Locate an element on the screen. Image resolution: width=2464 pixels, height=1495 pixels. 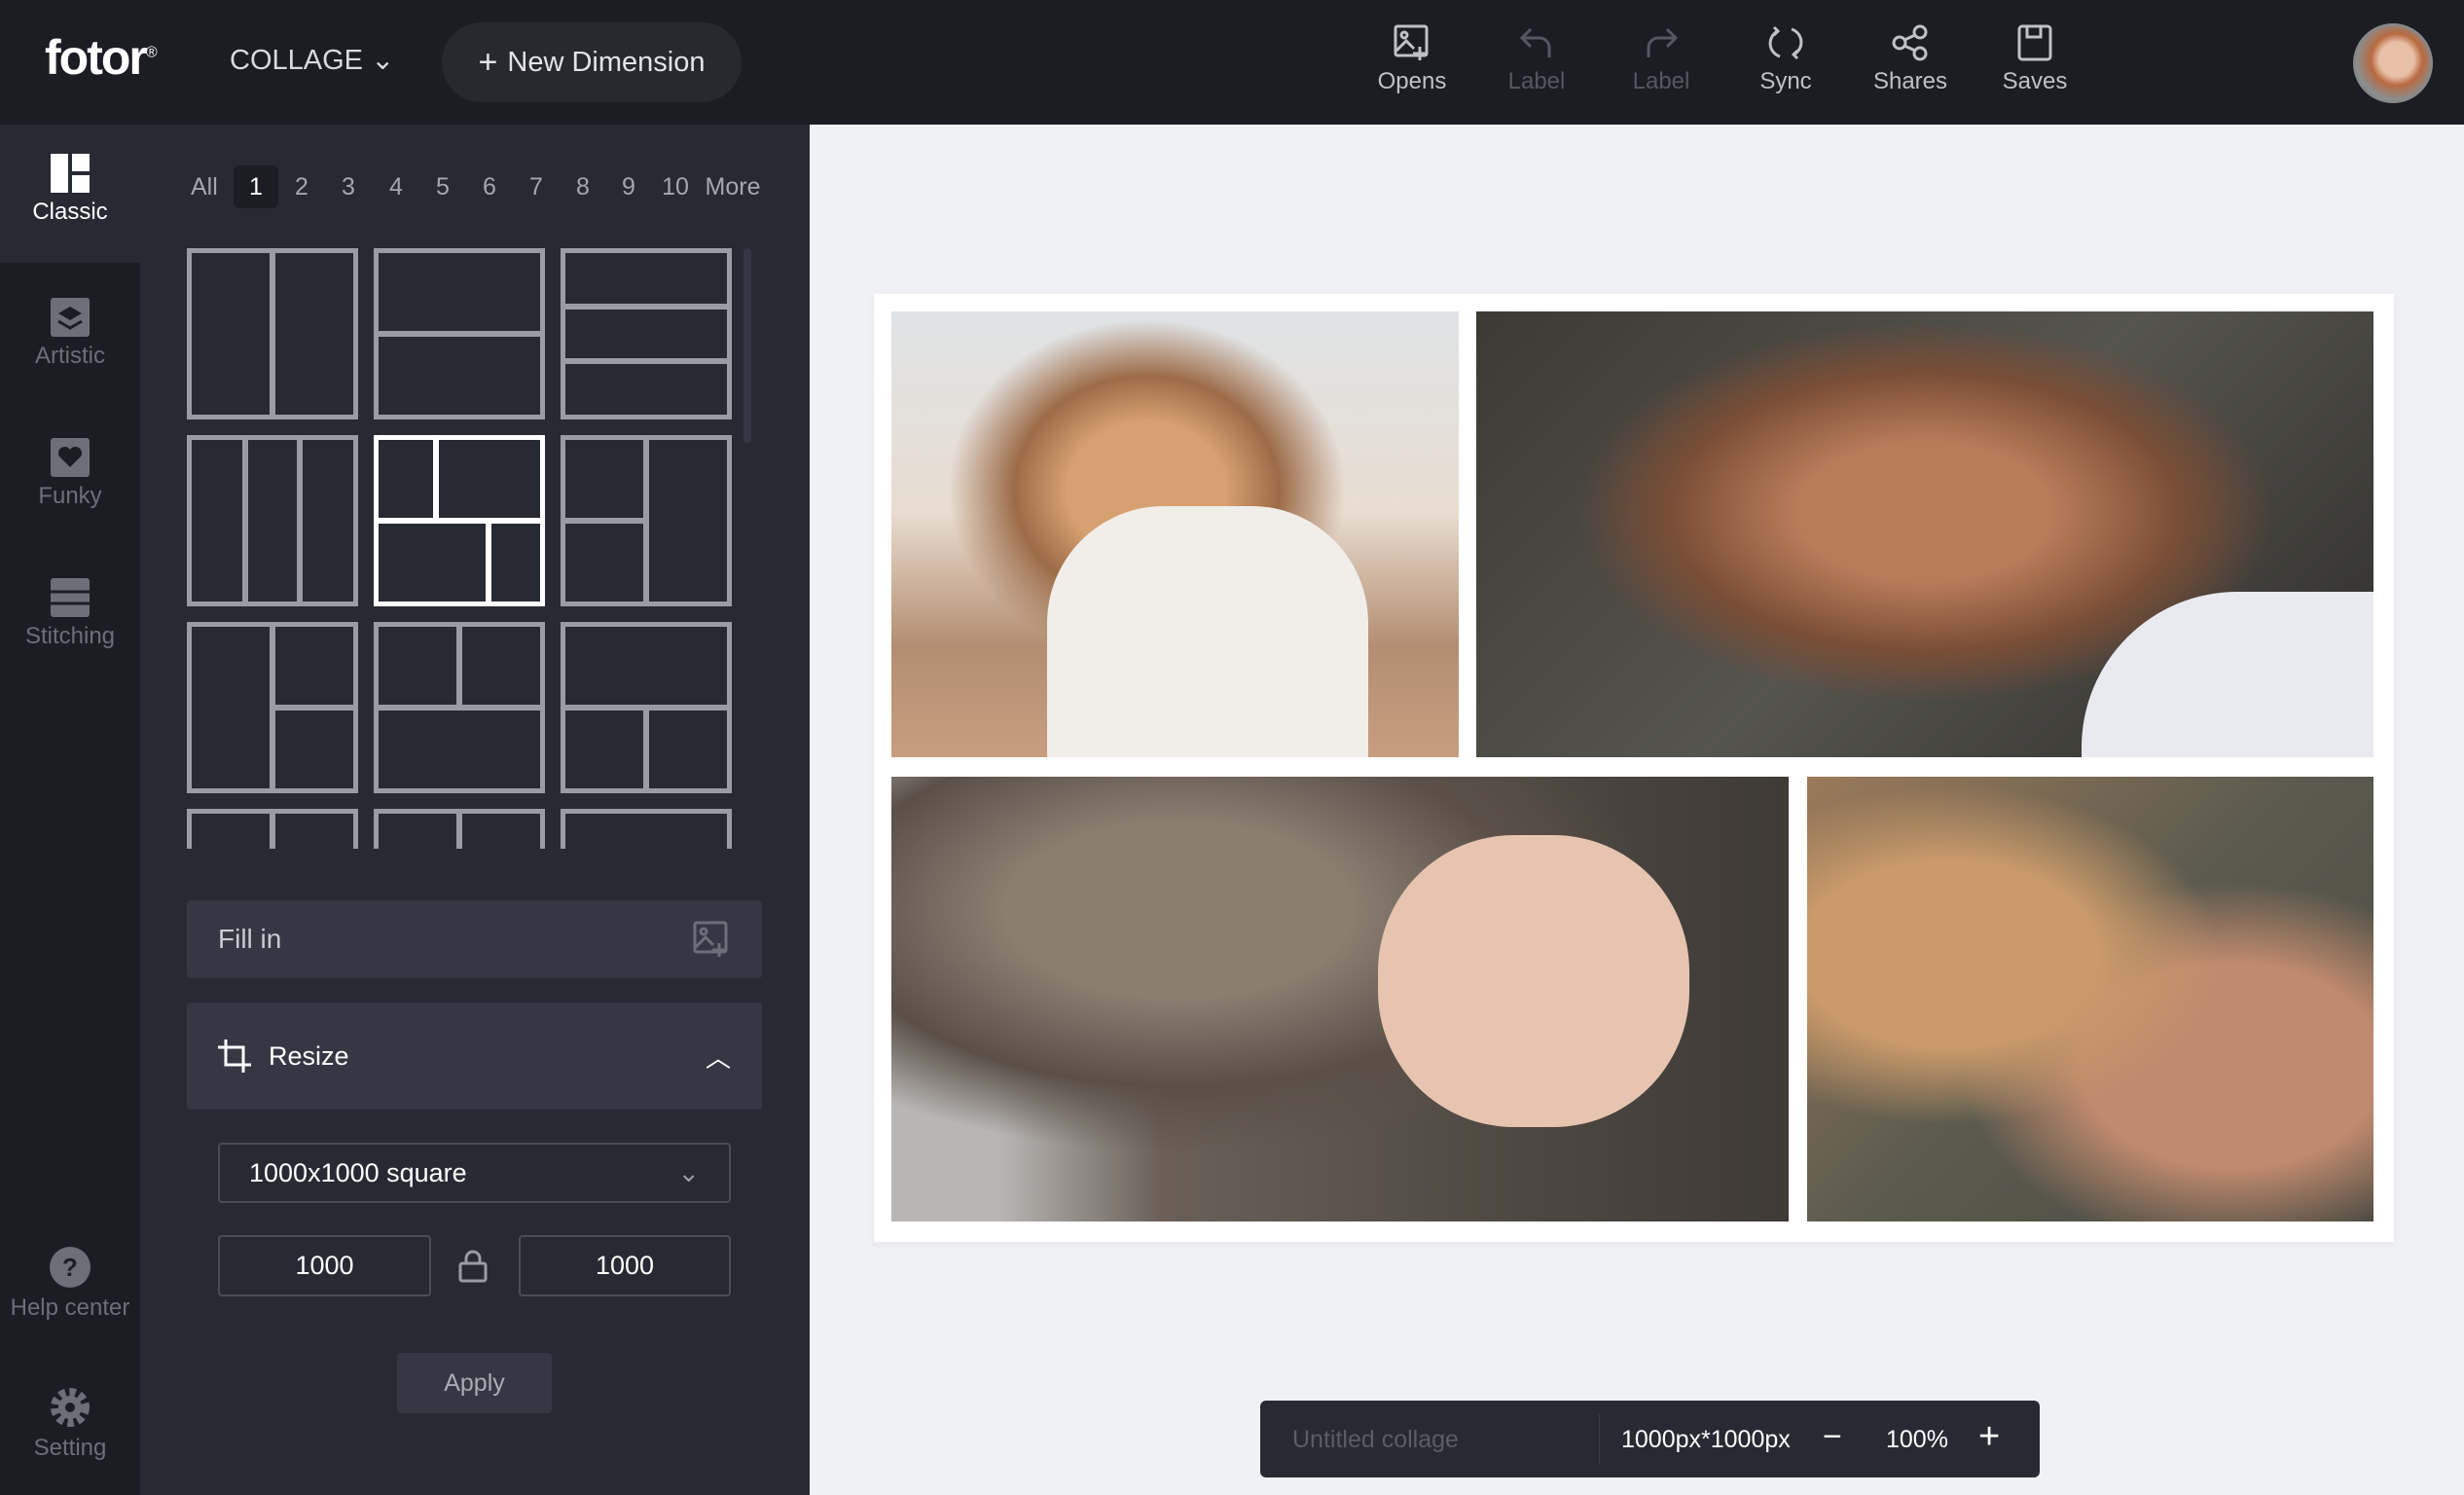
rail-item-stitching: Stitching is located at coordinates (70, 614).